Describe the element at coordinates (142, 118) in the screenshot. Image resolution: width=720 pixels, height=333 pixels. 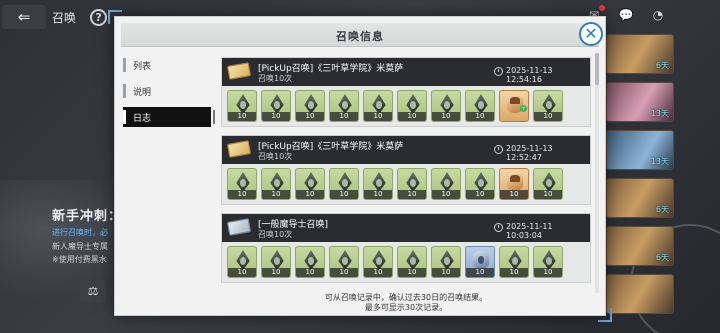
I see `nav-item-label: 日志` at that location.